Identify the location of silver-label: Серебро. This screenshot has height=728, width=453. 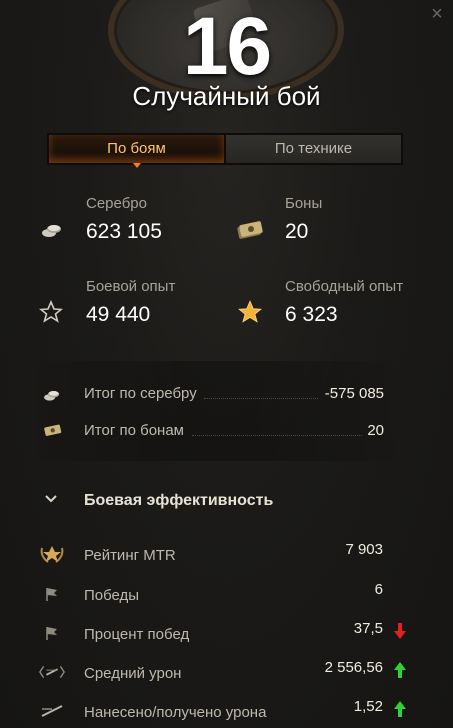
(116, 203).